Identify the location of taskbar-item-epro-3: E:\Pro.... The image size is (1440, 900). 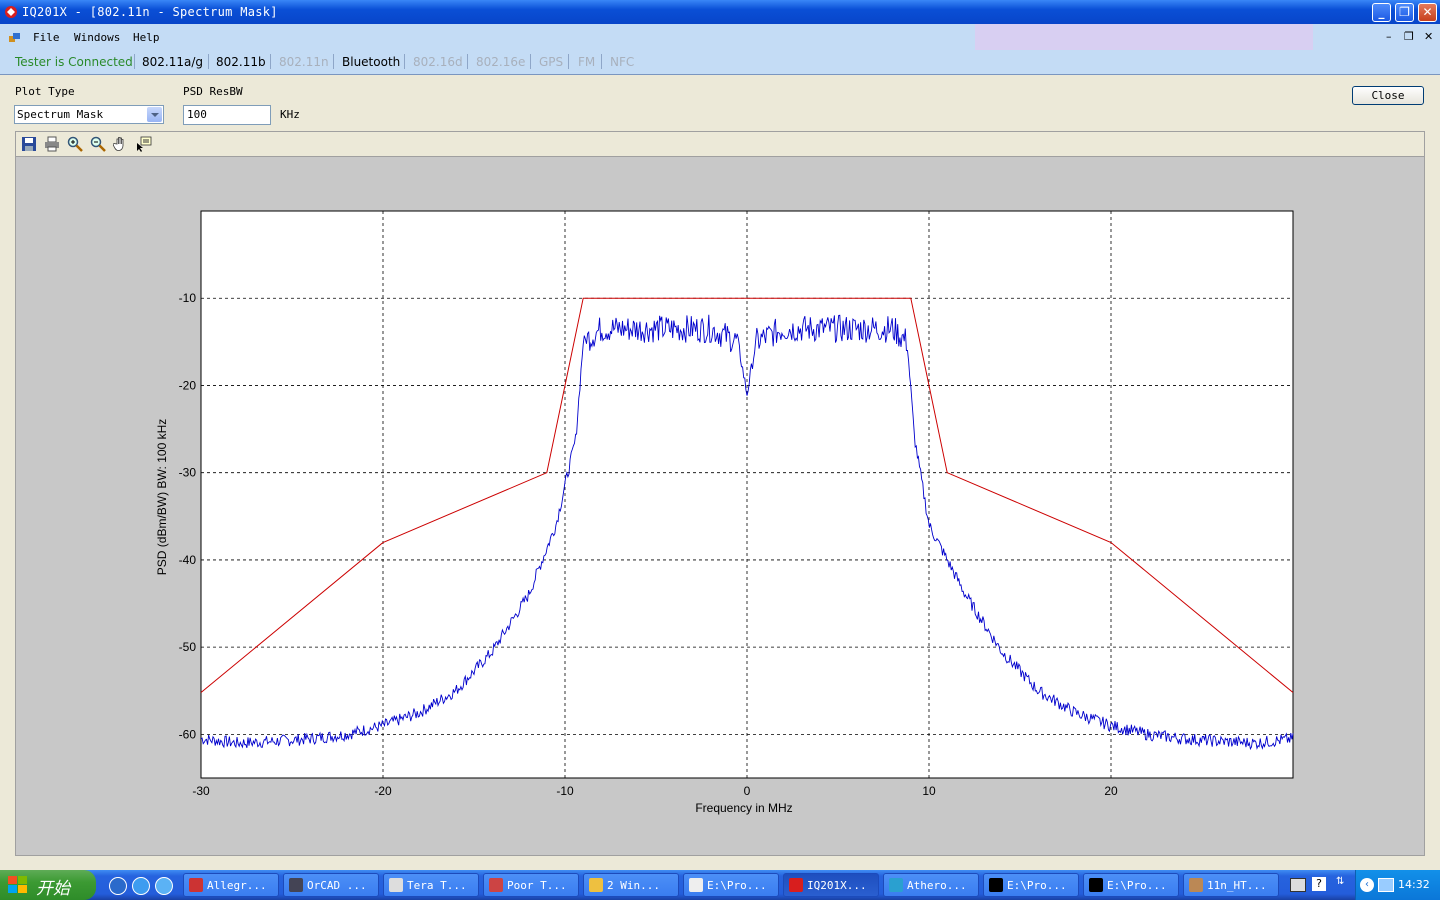
(1131, 885).